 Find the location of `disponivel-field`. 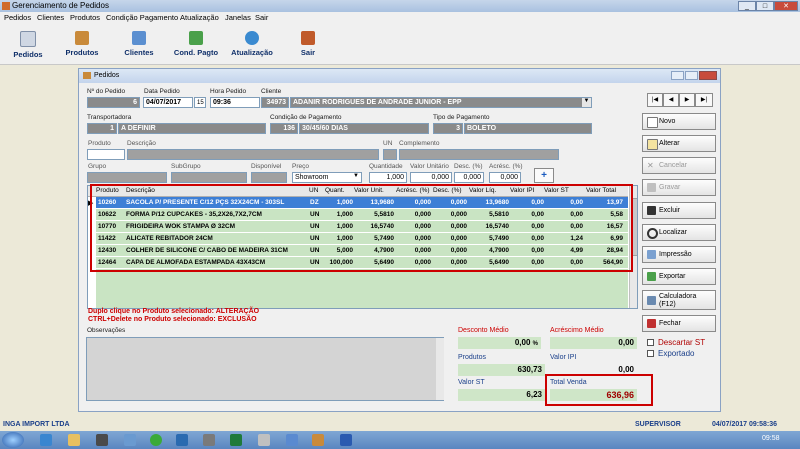

disponivel-field is located at coordinates (269, 177).